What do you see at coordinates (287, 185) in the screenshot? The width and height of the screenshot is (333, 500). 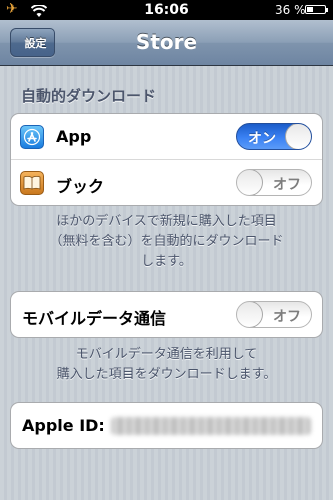 I see `books-toggle-label: オフ` at bounding box center [287, 185].